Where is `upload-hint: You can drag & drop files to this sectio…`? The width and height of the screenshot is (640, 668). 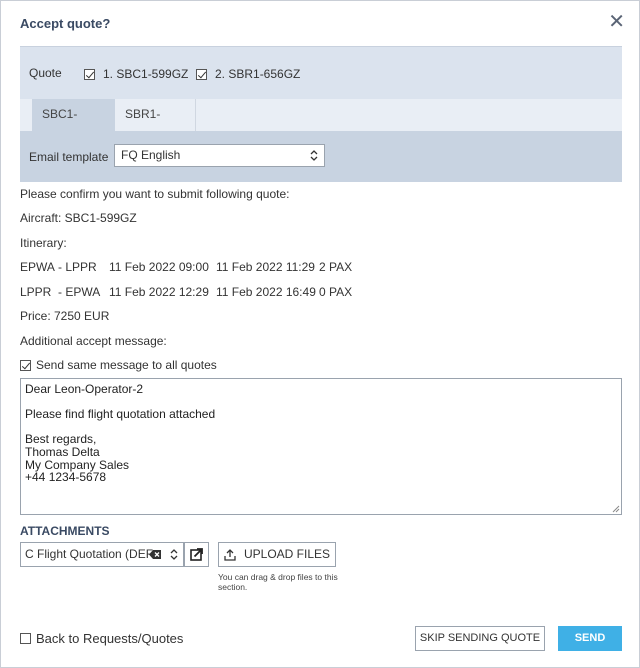
upload-hint: You can drag & drop files to this sectio… is located at coordinates (278, 582).